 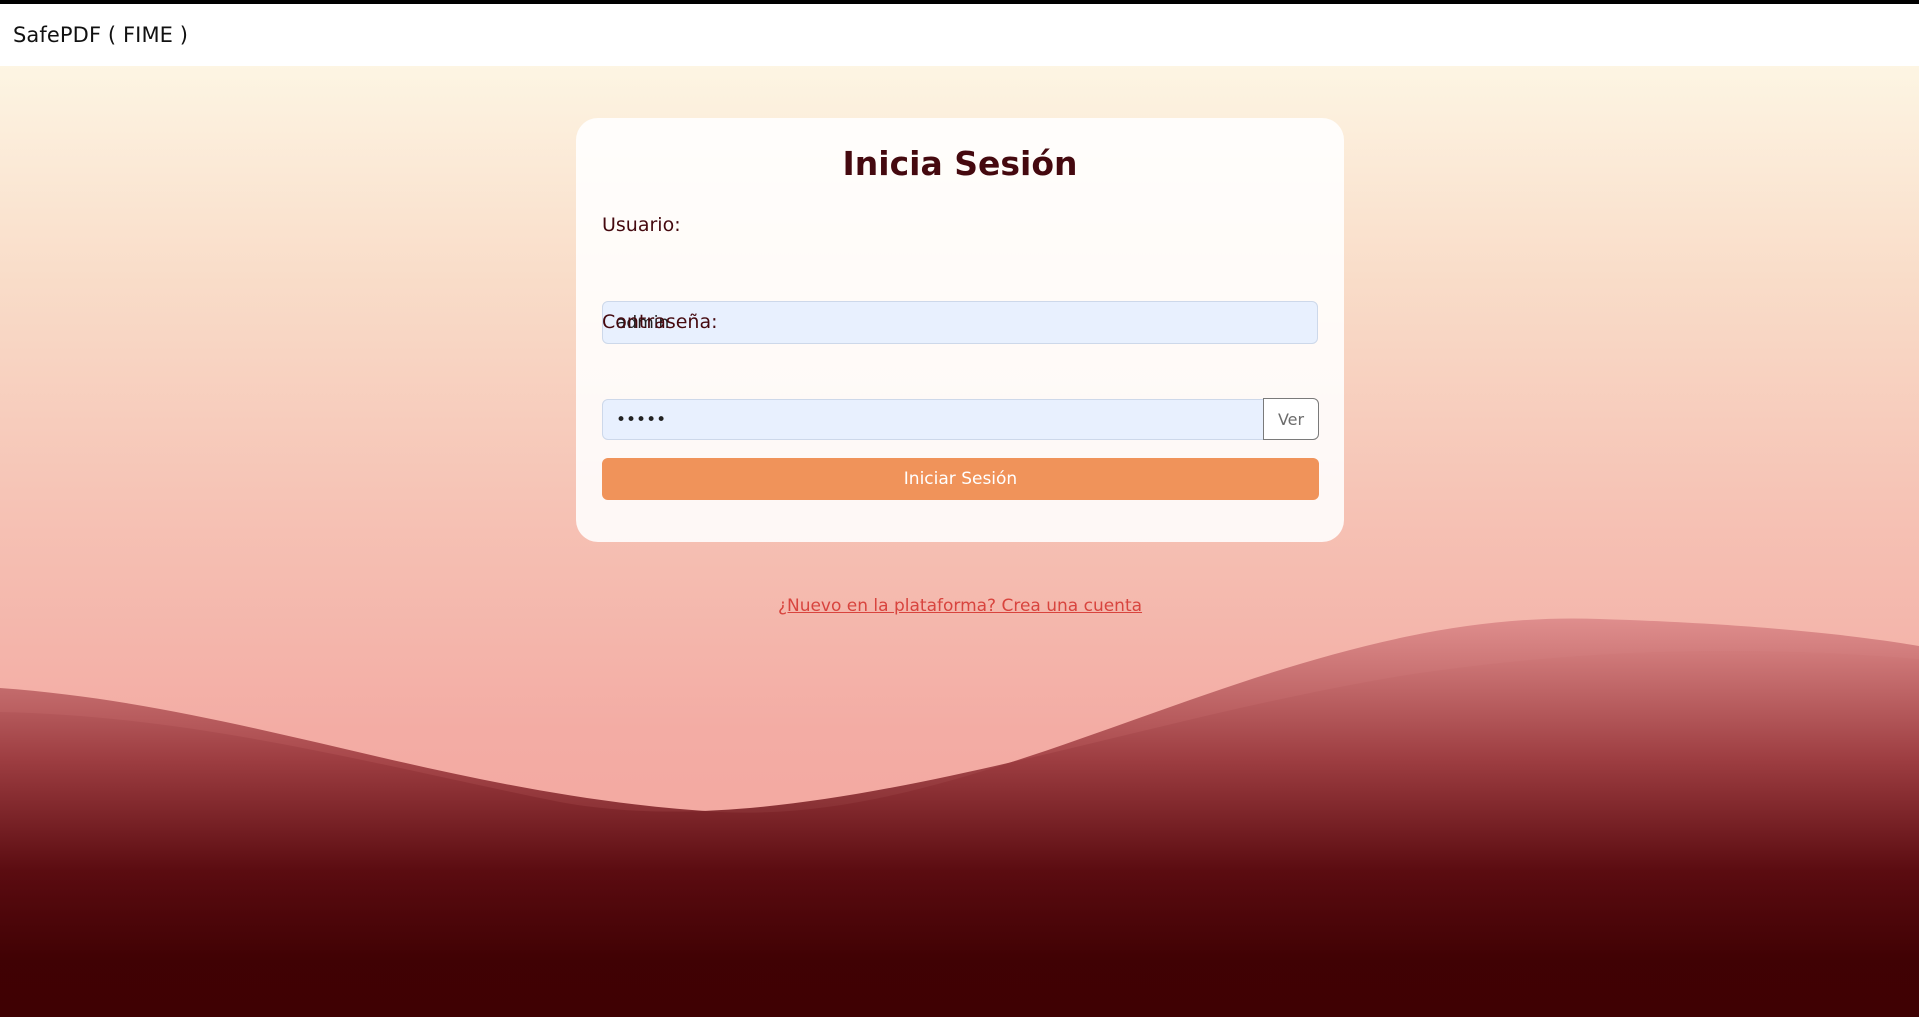 What do you see at coordinates (960, 163) in the screenshot?
I see `login-title: Inicia Sesión` at bounding box center [960, 163].